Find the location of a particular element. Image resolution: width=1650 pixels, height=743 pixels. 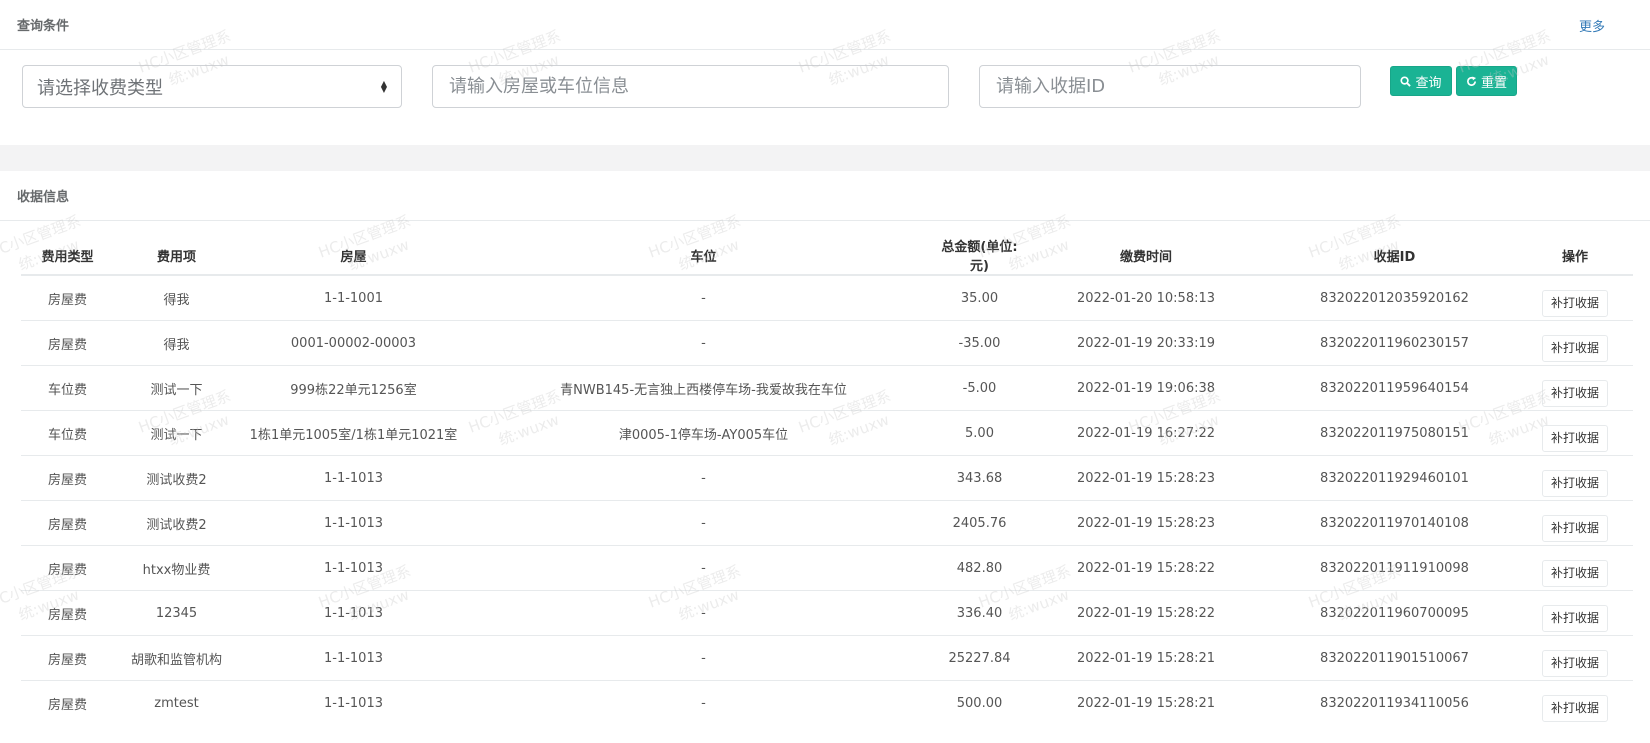

cell-amount: 500.00 is located at coordinates (979, 702).